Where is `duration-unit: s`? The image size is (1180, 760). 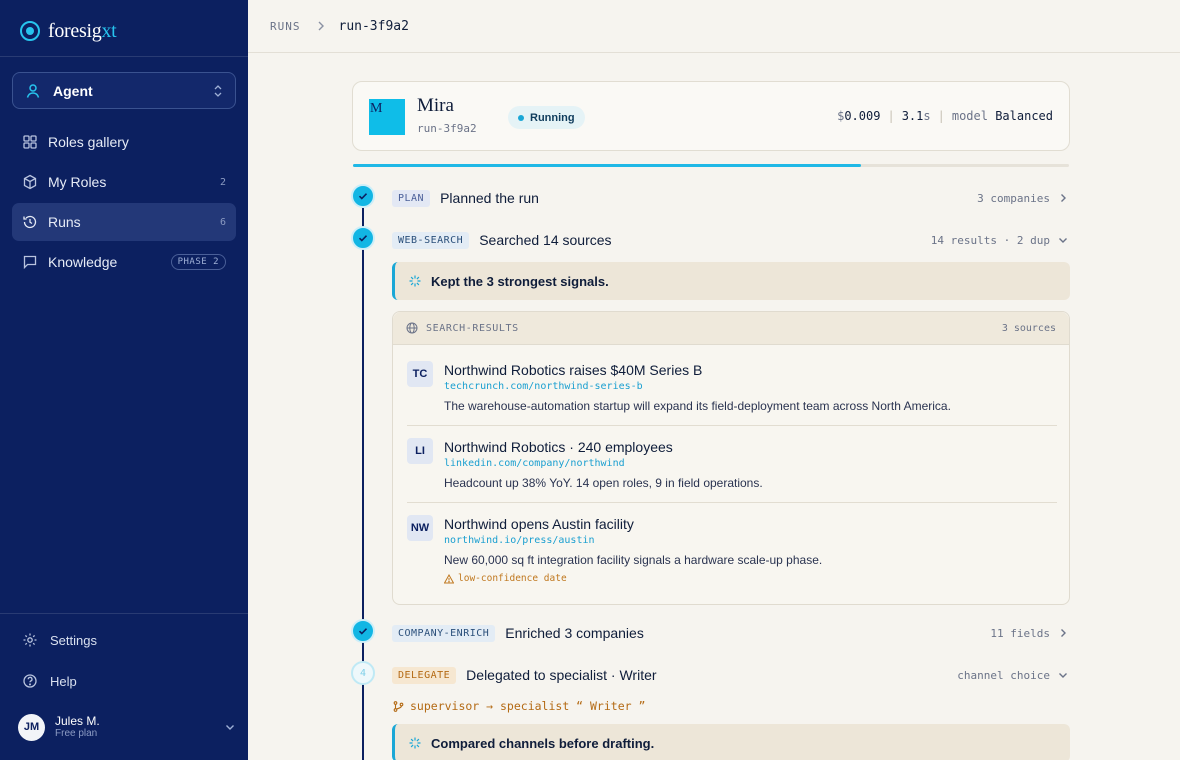
duration-unit: s is located at coordinates (927, 116).